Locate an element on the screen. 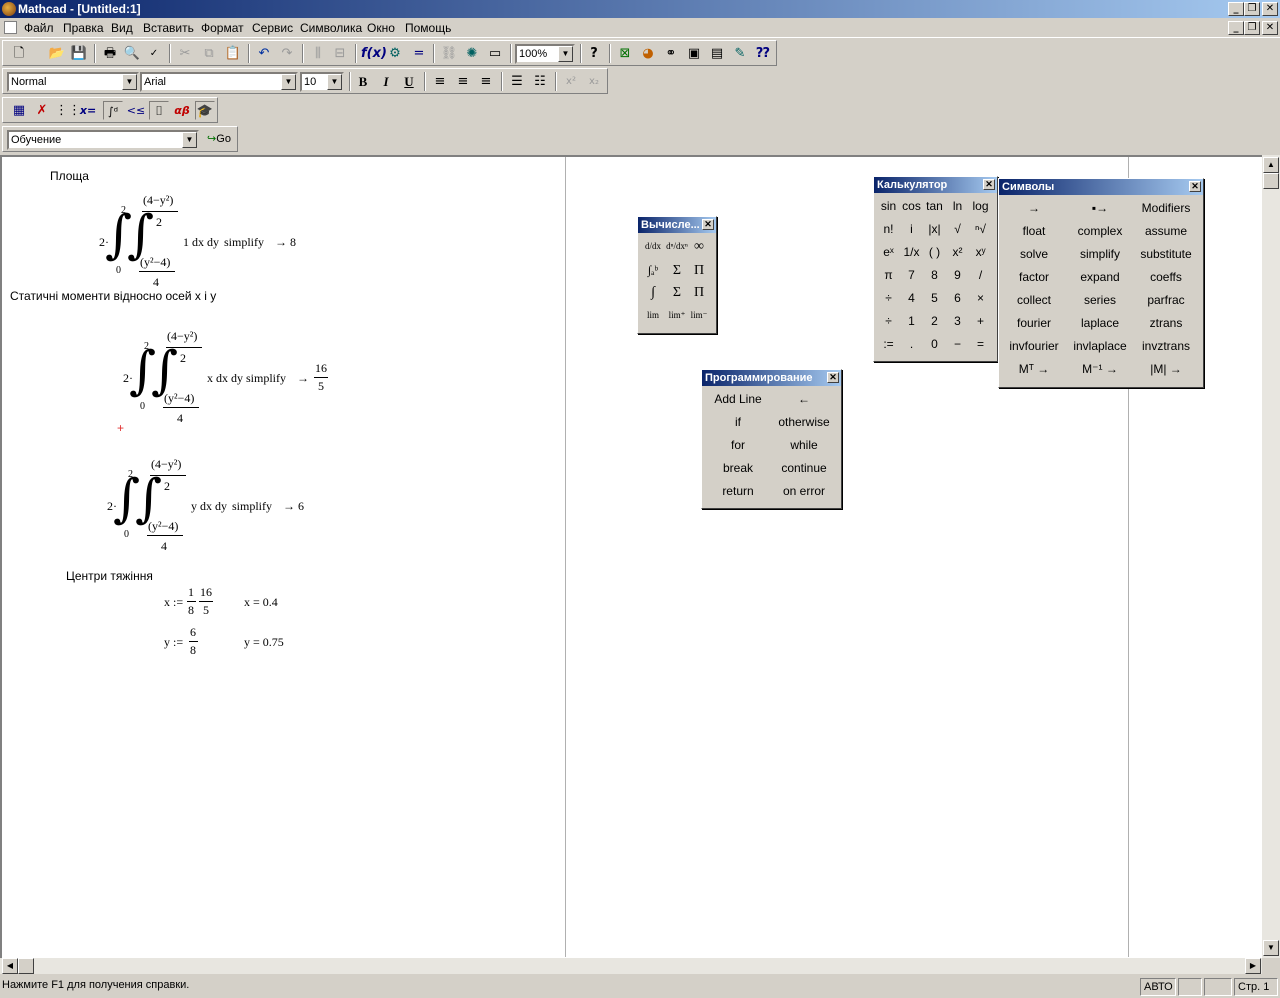 The width and height of the screenshot is (1280, 998). prog-if-button: if is located at coordinates (738, 422).